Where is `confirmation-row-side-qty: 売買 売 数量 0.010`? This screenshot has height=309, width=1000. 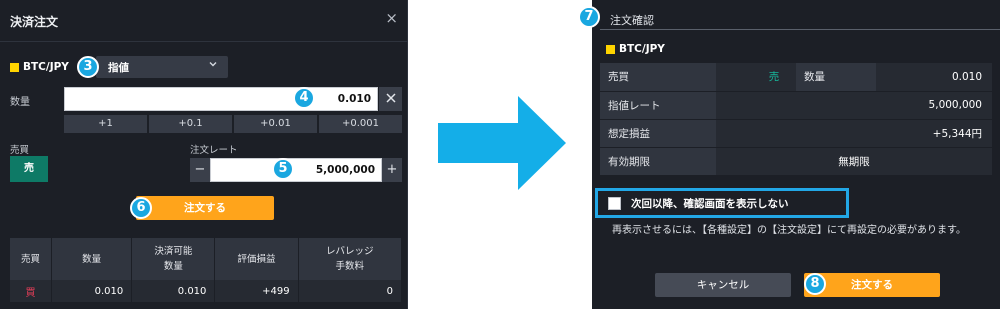
confirmation-row-side-qty: 売買 売 数量 0.010 is located at coordinates (796, 77).